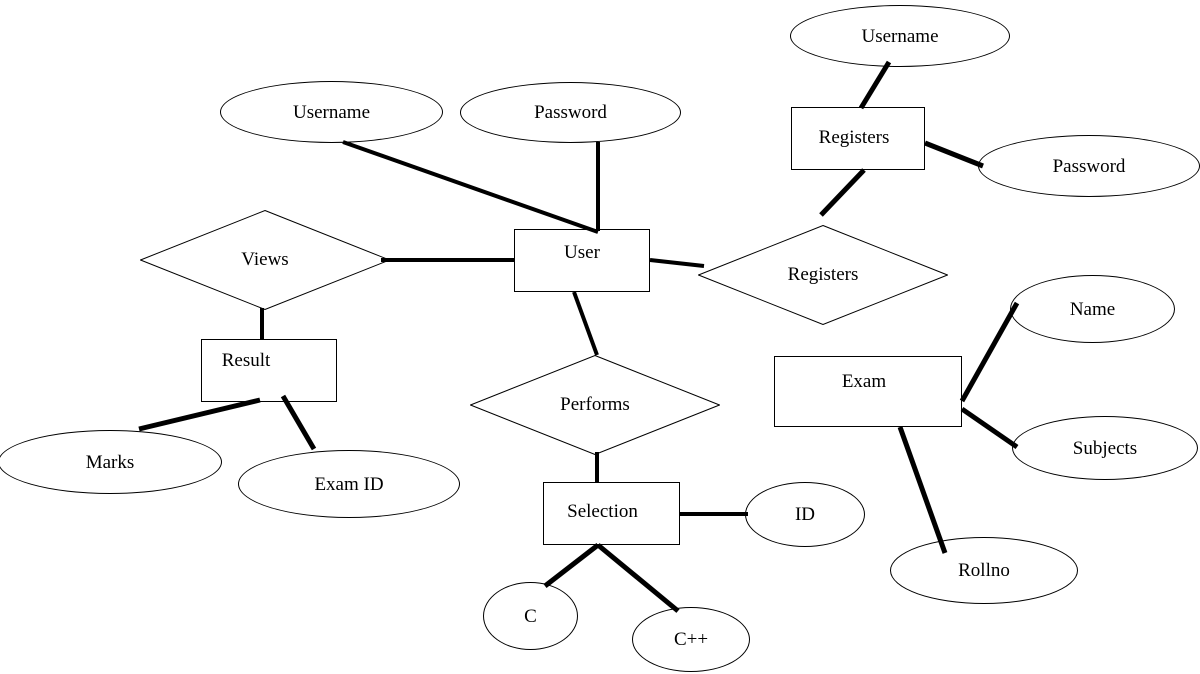  I want to click on entity-label: Selection, so click(602, 511).